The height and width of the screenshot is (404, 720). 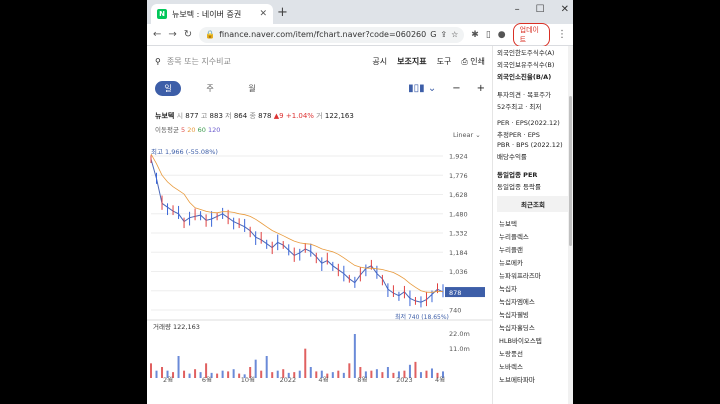 I want to click on share-icon: ⇪, so click(x=443, y=34).